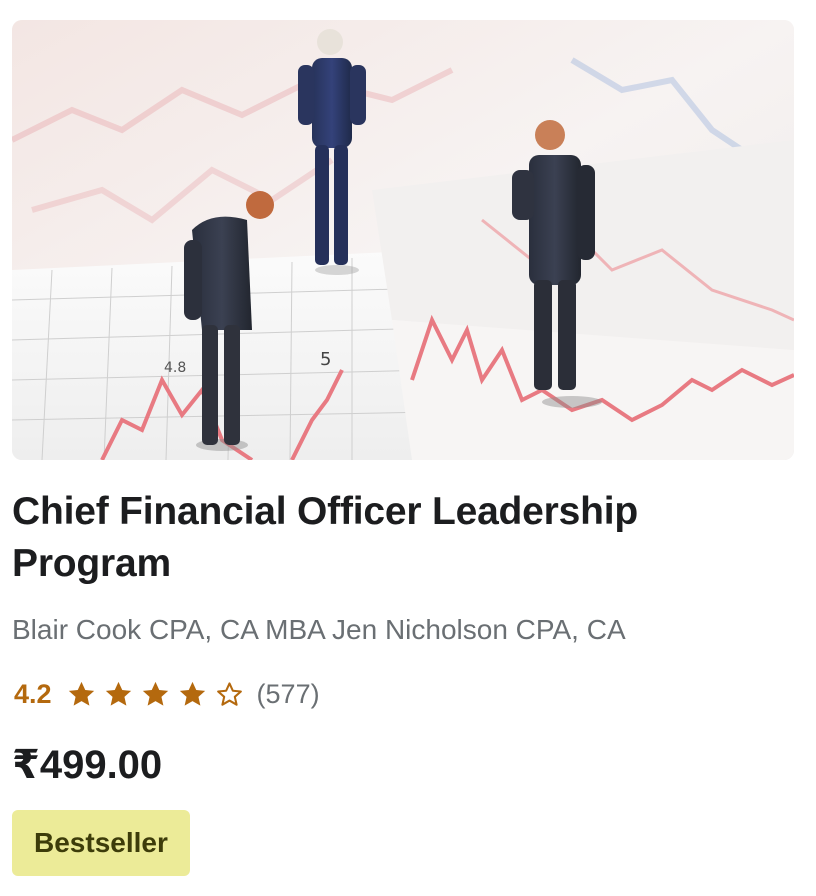 The image size is (816, 896). Describe the element at coordinates (288, 693) in the screenshot. I see `review-count: (577)` at that location.